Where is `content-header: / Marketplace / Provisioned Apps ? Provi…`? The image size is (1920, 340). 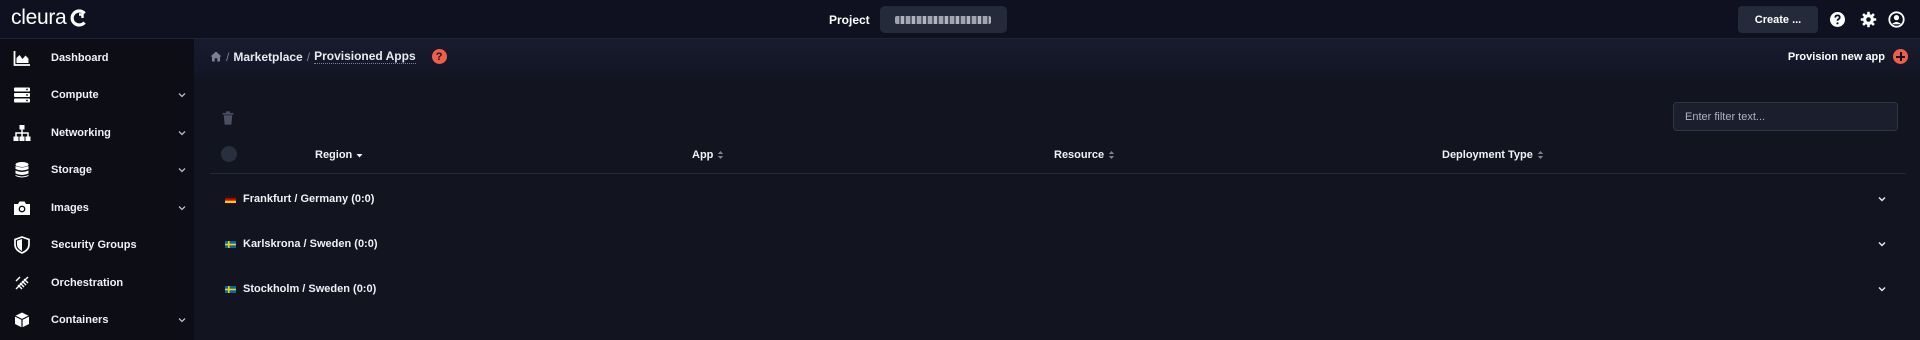 content-header: / Marketplace / Provisioned Apps ? Provi… is located at coordinates (1057, 57).